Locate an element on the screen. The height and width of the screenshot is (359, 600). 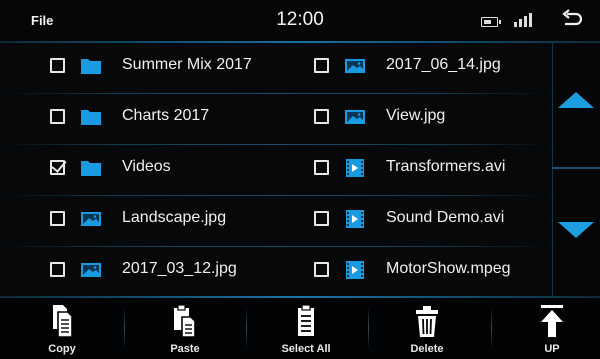
file-name: Summer Mix 2017 is located at coordinates (187, 64).